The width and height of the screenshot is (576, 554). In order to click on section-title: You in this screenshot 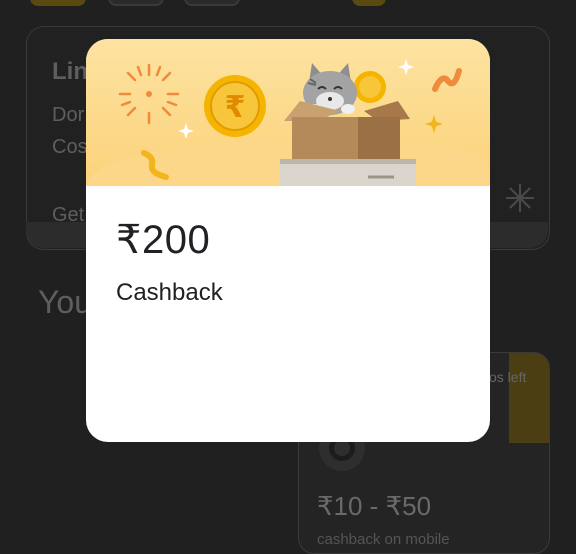, I will do `click(65, 302)`.